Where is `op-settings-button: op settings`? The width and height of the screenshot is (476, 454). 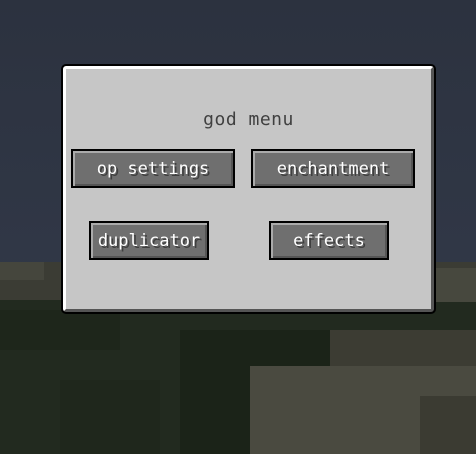 op-settings-button: op settings is located at coordinates (153, 168).